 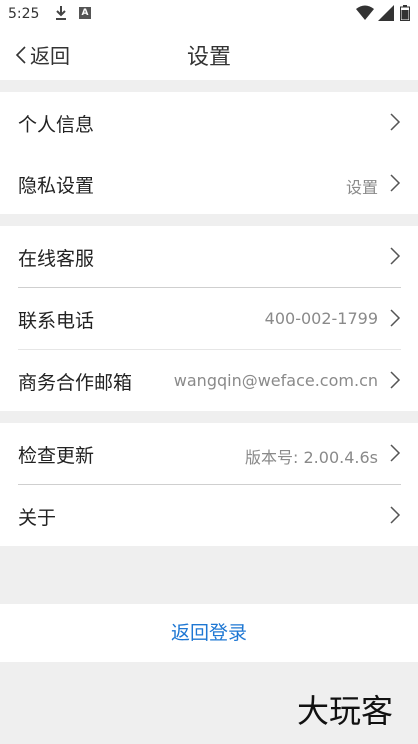 I want to click on signal-icon, so click(x=386, y=13).